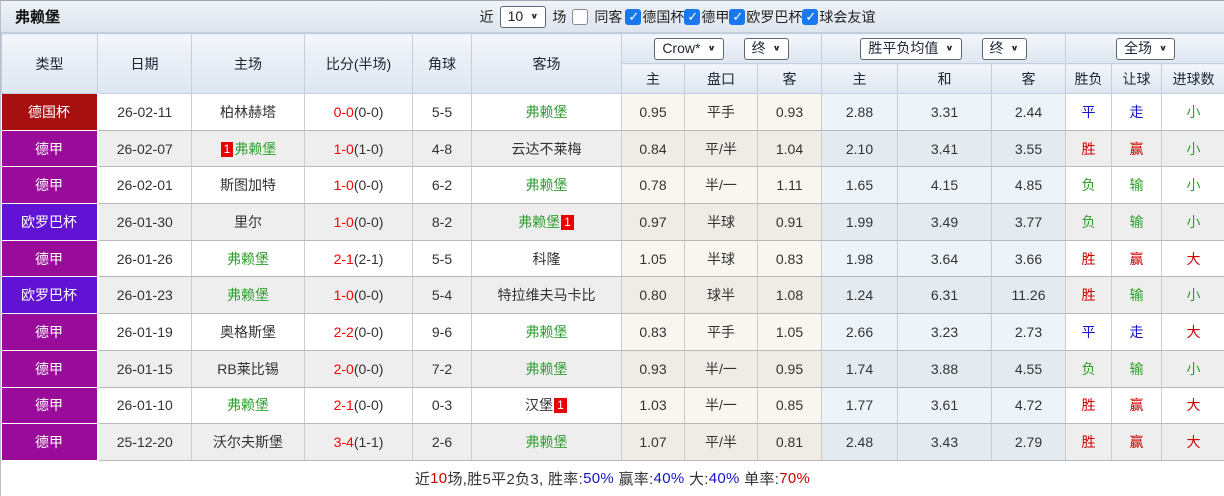 Image resolution: width=1224 pixels, height=496 pixels. What do you see at coordinates (546, 295) in the screenshot?
I see `away-team-name: 特拉维夫马卡比` at bounding box center [546, 295].